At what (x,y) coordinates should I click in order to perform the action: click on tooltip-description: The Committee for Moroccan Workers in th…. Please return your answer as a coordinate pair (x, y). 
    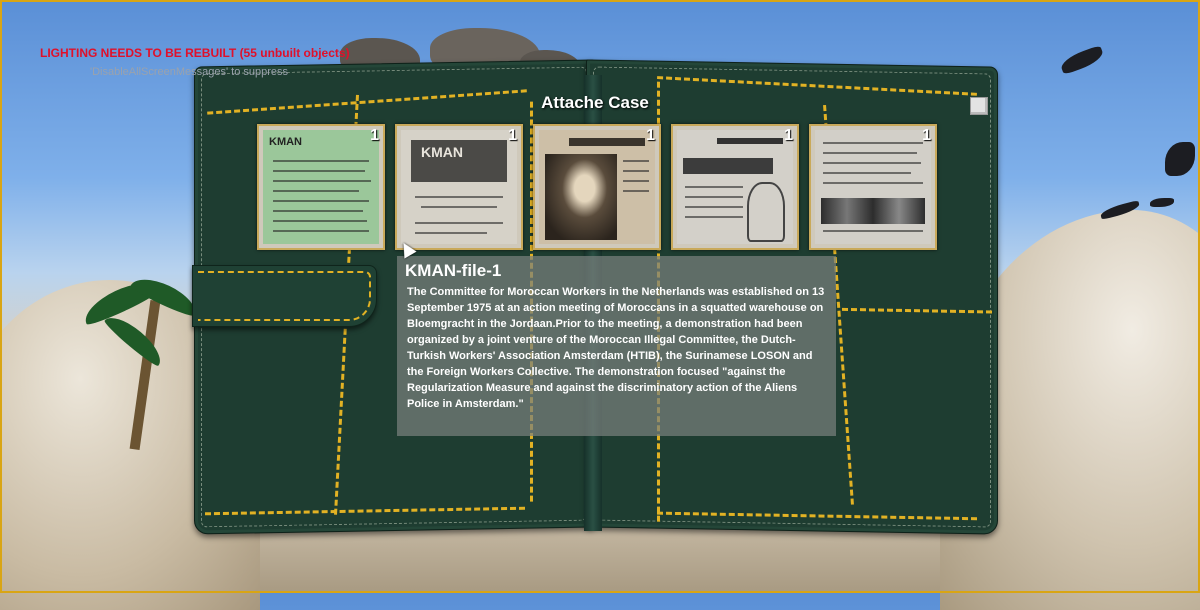
    Looking at the image, I should click on (616, 348).